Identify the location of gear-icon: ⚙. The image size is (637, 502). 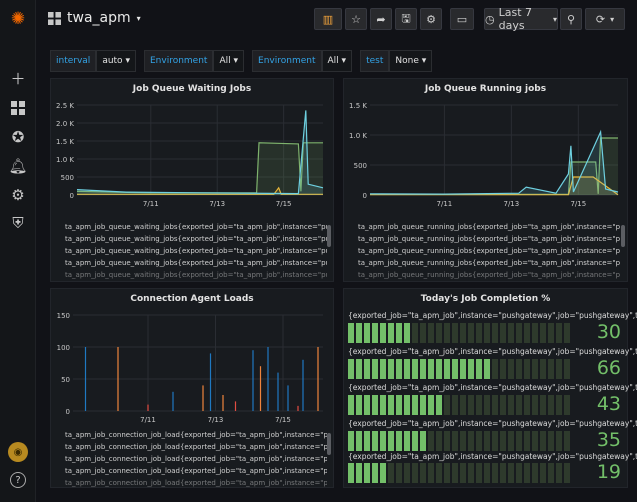
(18, 195).